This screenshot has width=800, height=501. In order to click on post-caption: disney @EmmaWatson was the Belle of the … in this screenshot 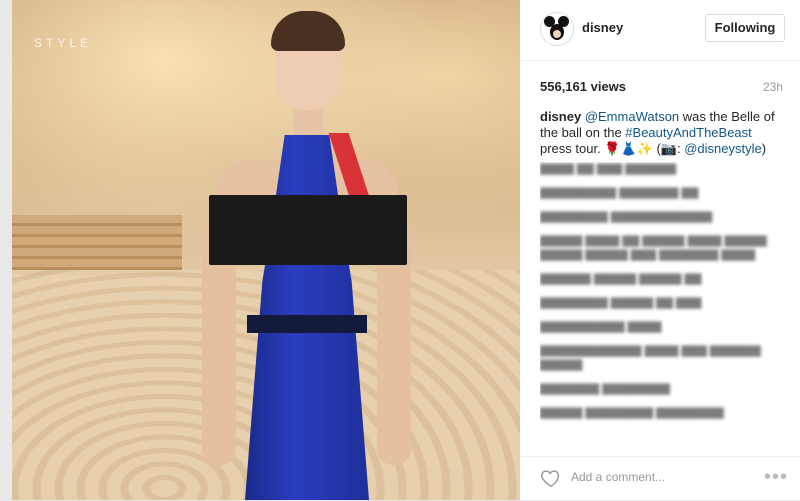, I will do `click(662, 133)`.